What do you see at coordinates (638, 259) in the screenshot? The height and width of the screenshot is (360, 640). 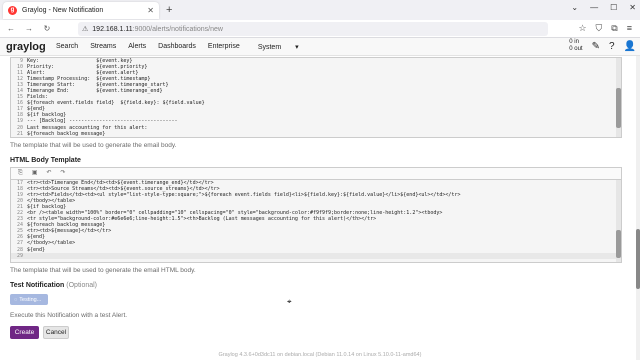 I see `page-scroll-thumb` at bounding box center [638, 259].